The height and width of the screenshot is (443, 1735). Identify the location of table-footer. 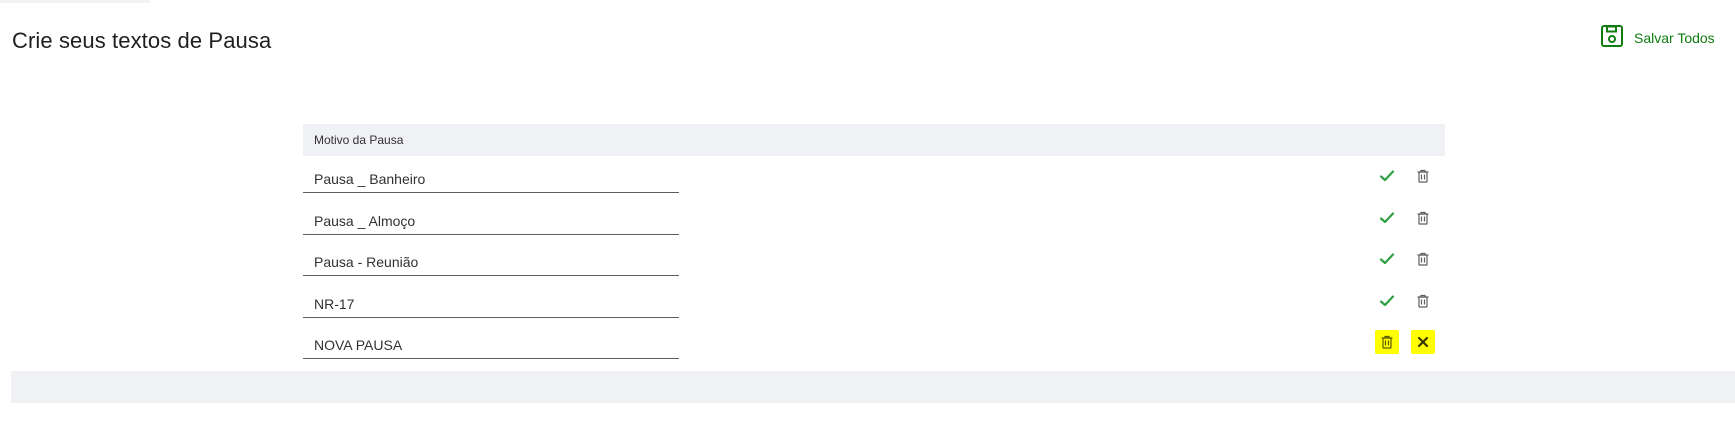
(873, 387).